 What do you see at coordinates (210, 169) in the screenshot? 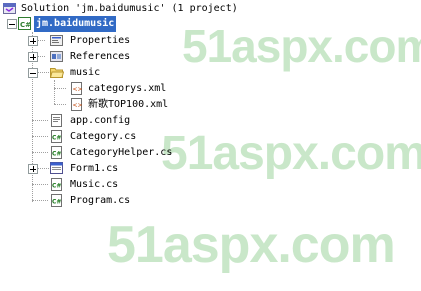
I see `tree-row-form1-cs: Form1.cs` at bounding box center [210, 169].